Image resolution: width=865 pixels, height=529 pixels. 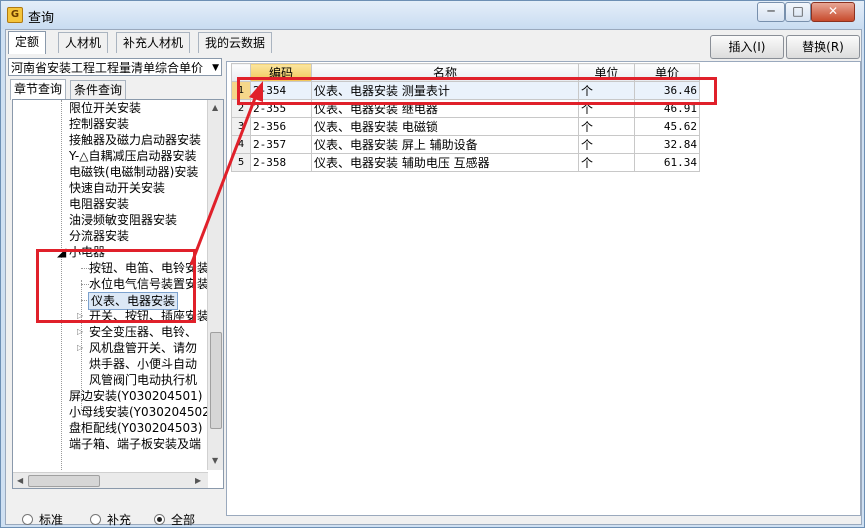 What do you see at coordinates (38, 89) in the screenshot?
I see `tab-chapter-query: 章节查询` at bounding box center [38, 89].